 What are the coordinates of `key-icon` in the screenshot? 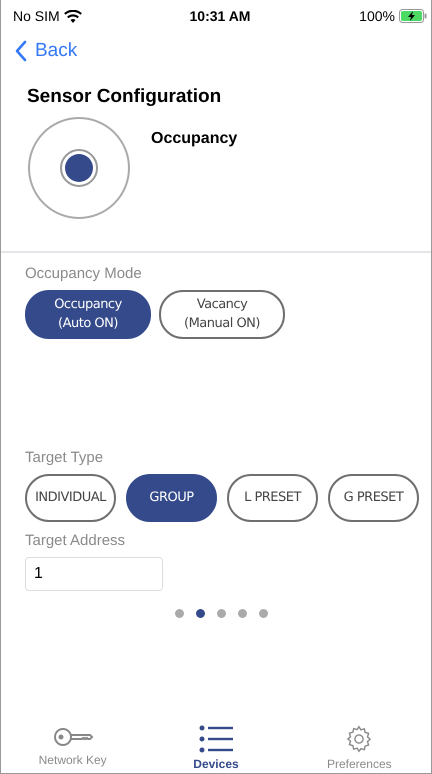 It's located at (73, 737).